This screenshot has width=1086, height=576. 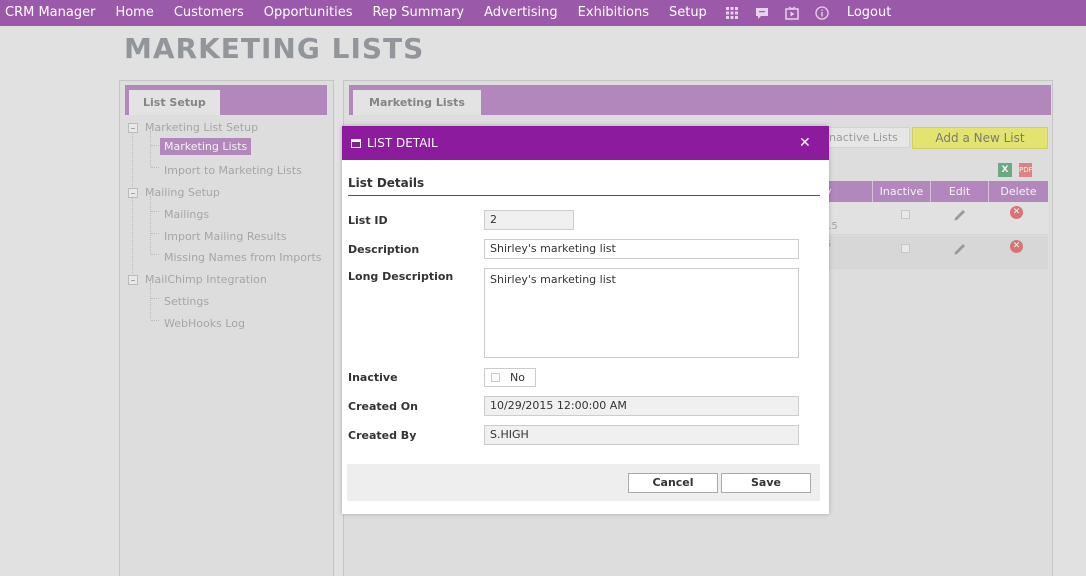 I want to click on section-title: List Details, so click(x=386, y=183).